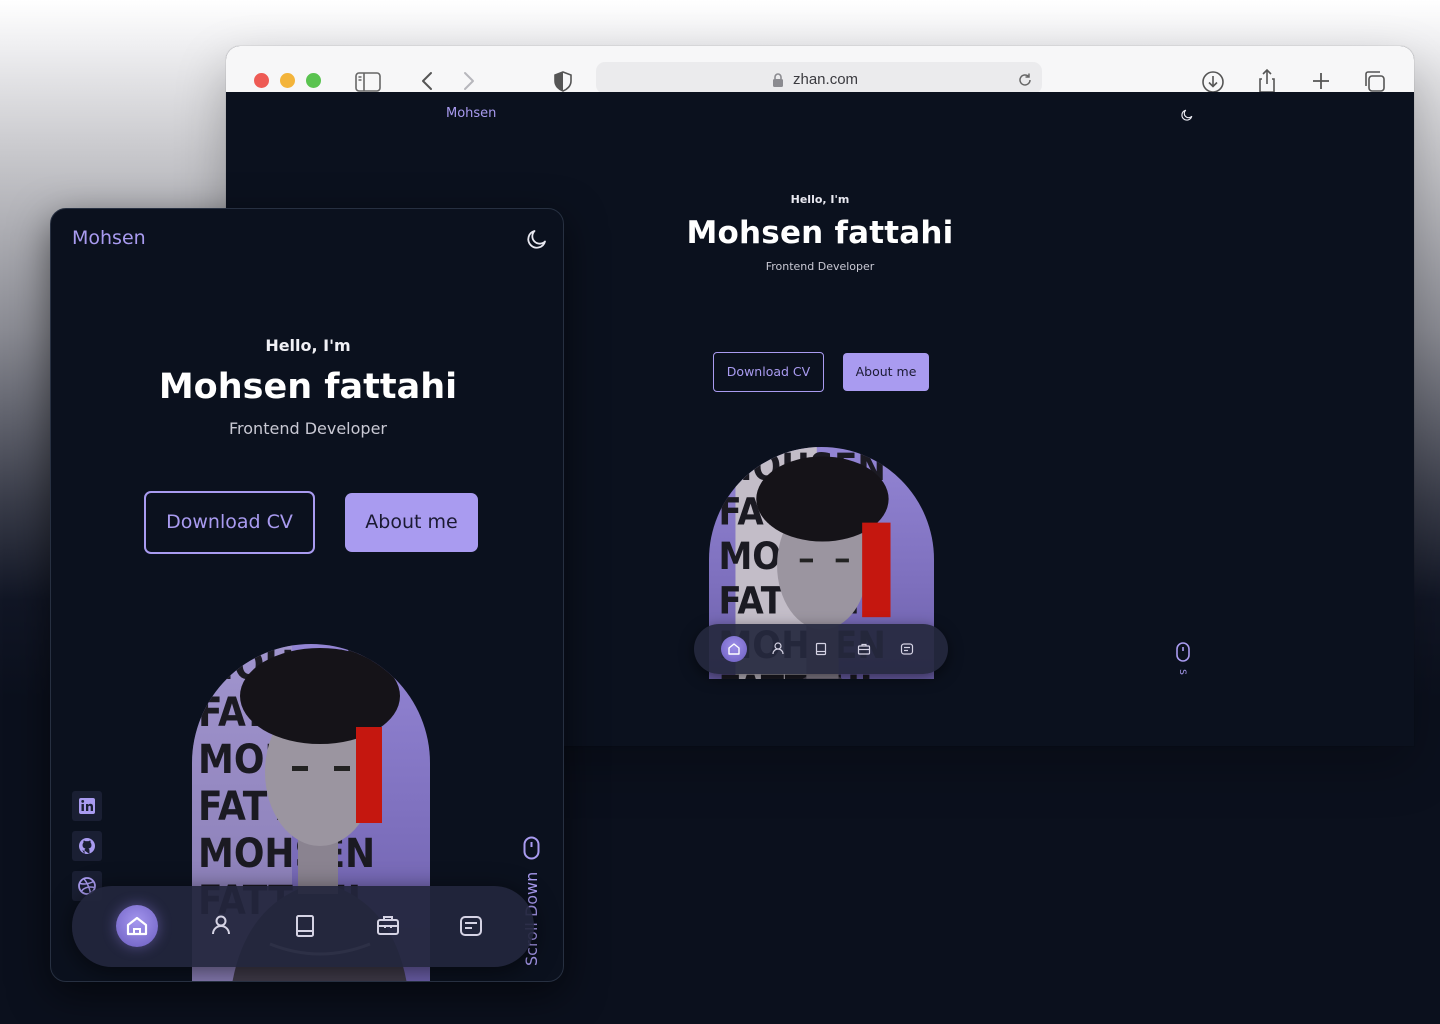 The width and height of the screenshot is (1440, 1024). Describe the element at coordinates (308, 428) in the screenshot. I see `hero-role: Frontend Developer` at that location.